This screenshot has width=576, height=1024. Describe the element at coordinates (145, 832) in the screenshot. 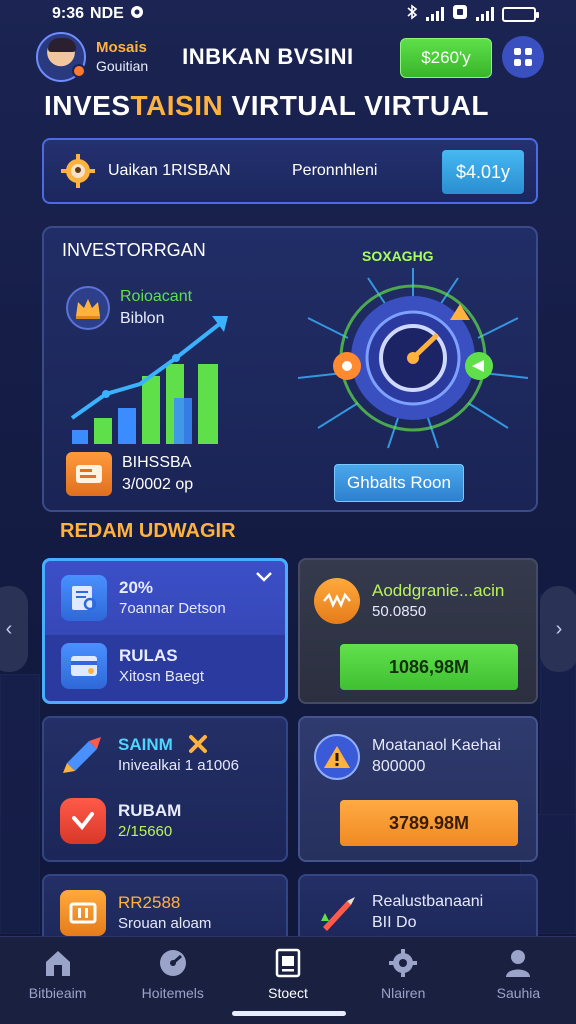

I see `card3-row2-subtitle: 2/15660` at that location.